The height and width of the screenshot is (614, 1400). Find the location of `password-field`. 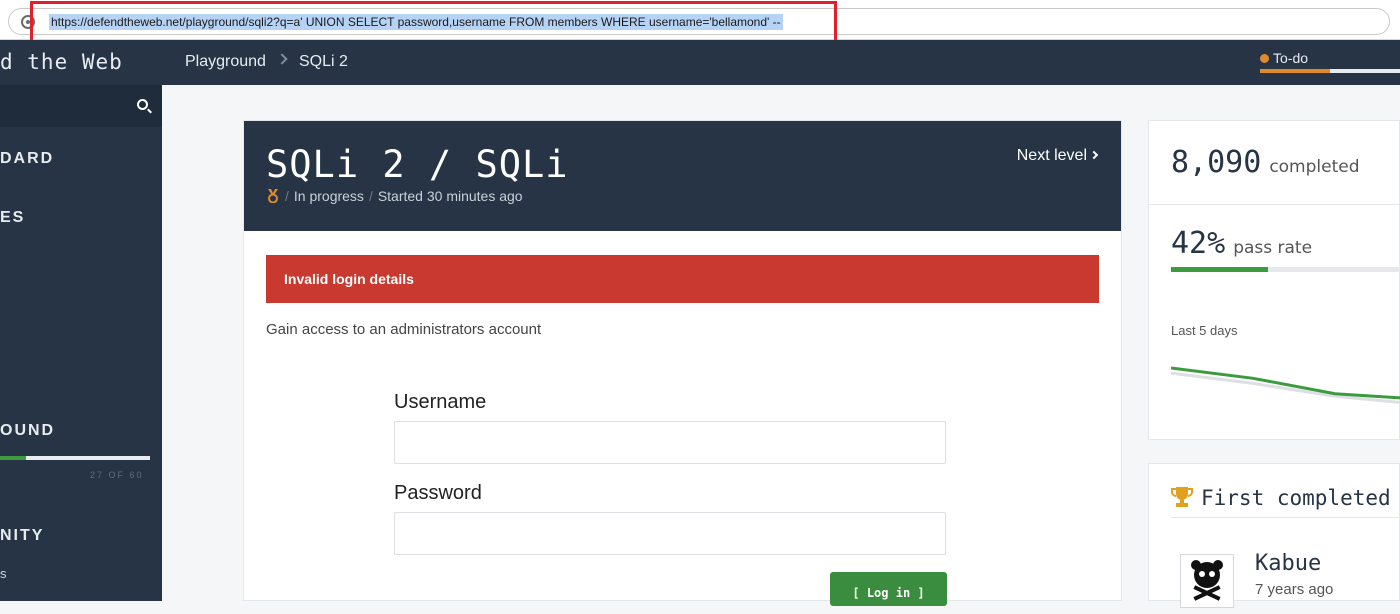

password-field is located at coordinates (670, 533).